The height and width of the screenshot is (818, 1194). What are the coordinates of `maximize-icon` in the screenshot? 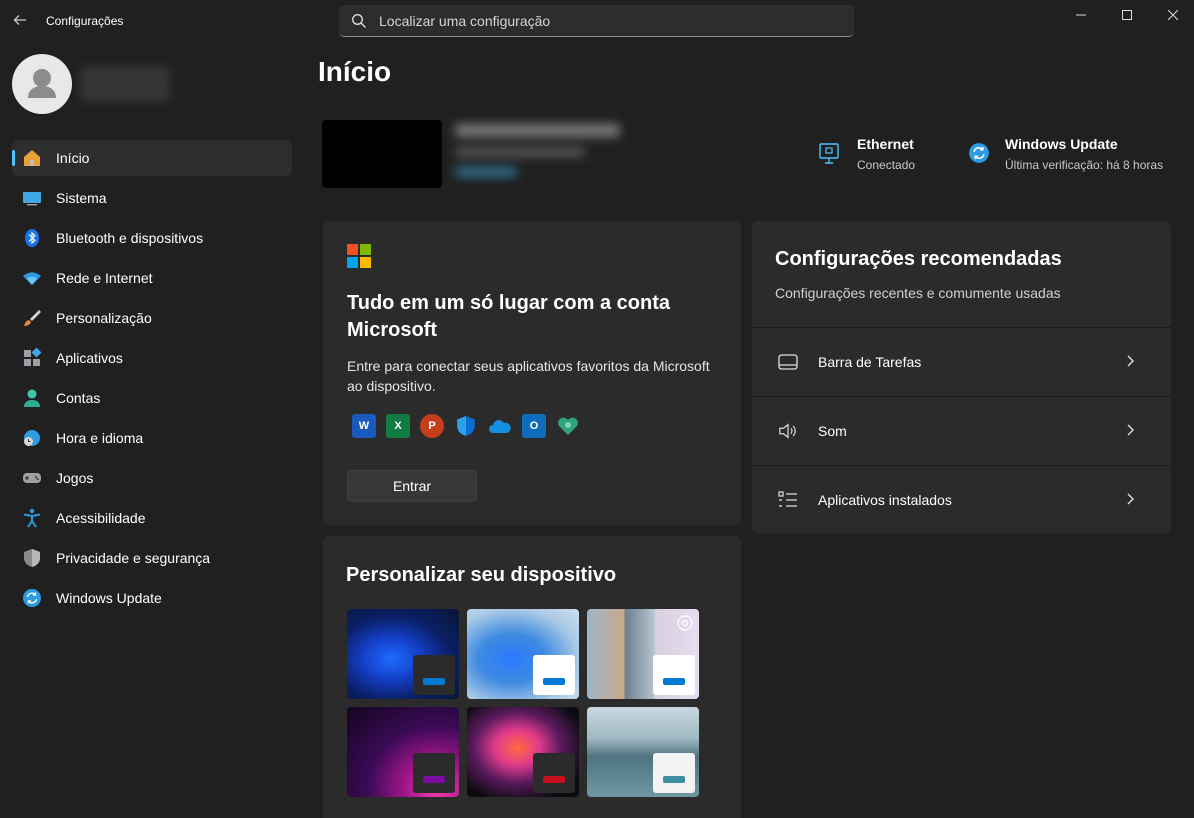 It's located at (1127, 15).